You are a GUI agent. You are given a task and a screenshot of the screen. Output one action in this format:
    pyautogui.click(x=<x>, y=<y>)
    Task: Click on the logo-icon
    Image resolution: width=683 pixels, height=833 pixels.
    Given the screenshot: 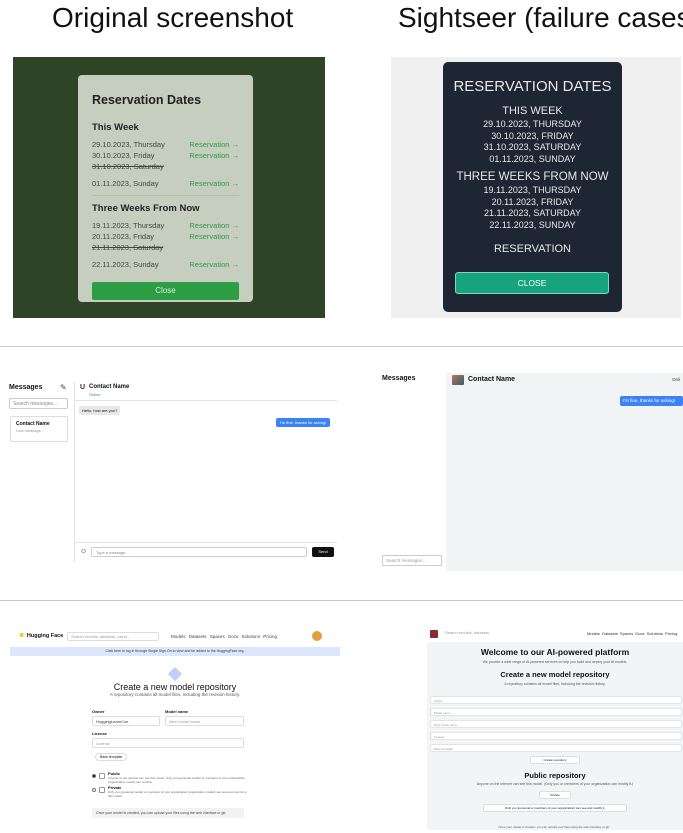 What is the action you would take?
    pyautogui.click(x=434, y=634)
    